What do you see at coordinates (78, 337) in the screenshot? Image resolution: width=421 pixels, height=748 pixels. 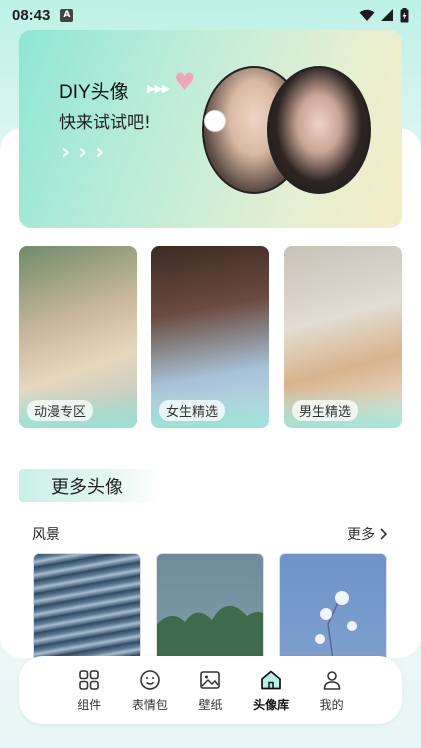 I see `category-anime: 动漫专区` at bounding box center [78, 337].